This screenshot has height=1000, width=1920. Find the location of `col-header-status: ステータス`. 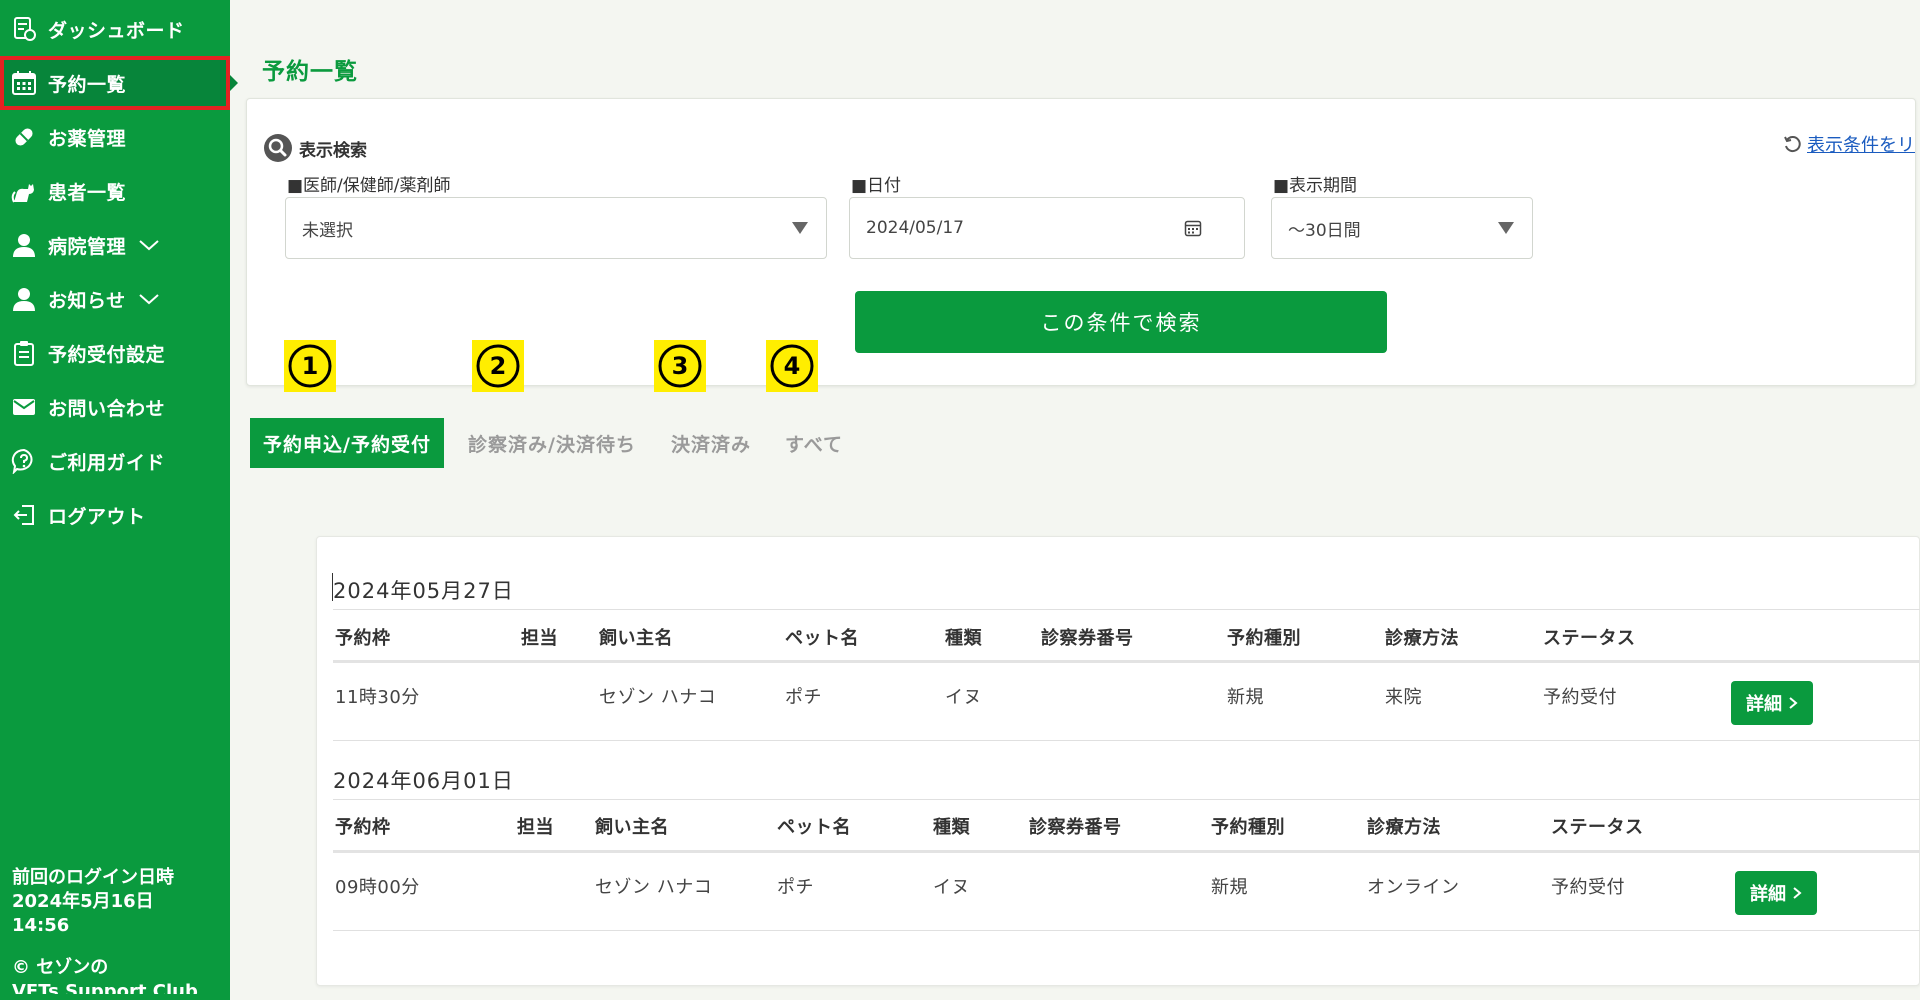

col-header-status: ステータス is located at coordinates (1597, 827).